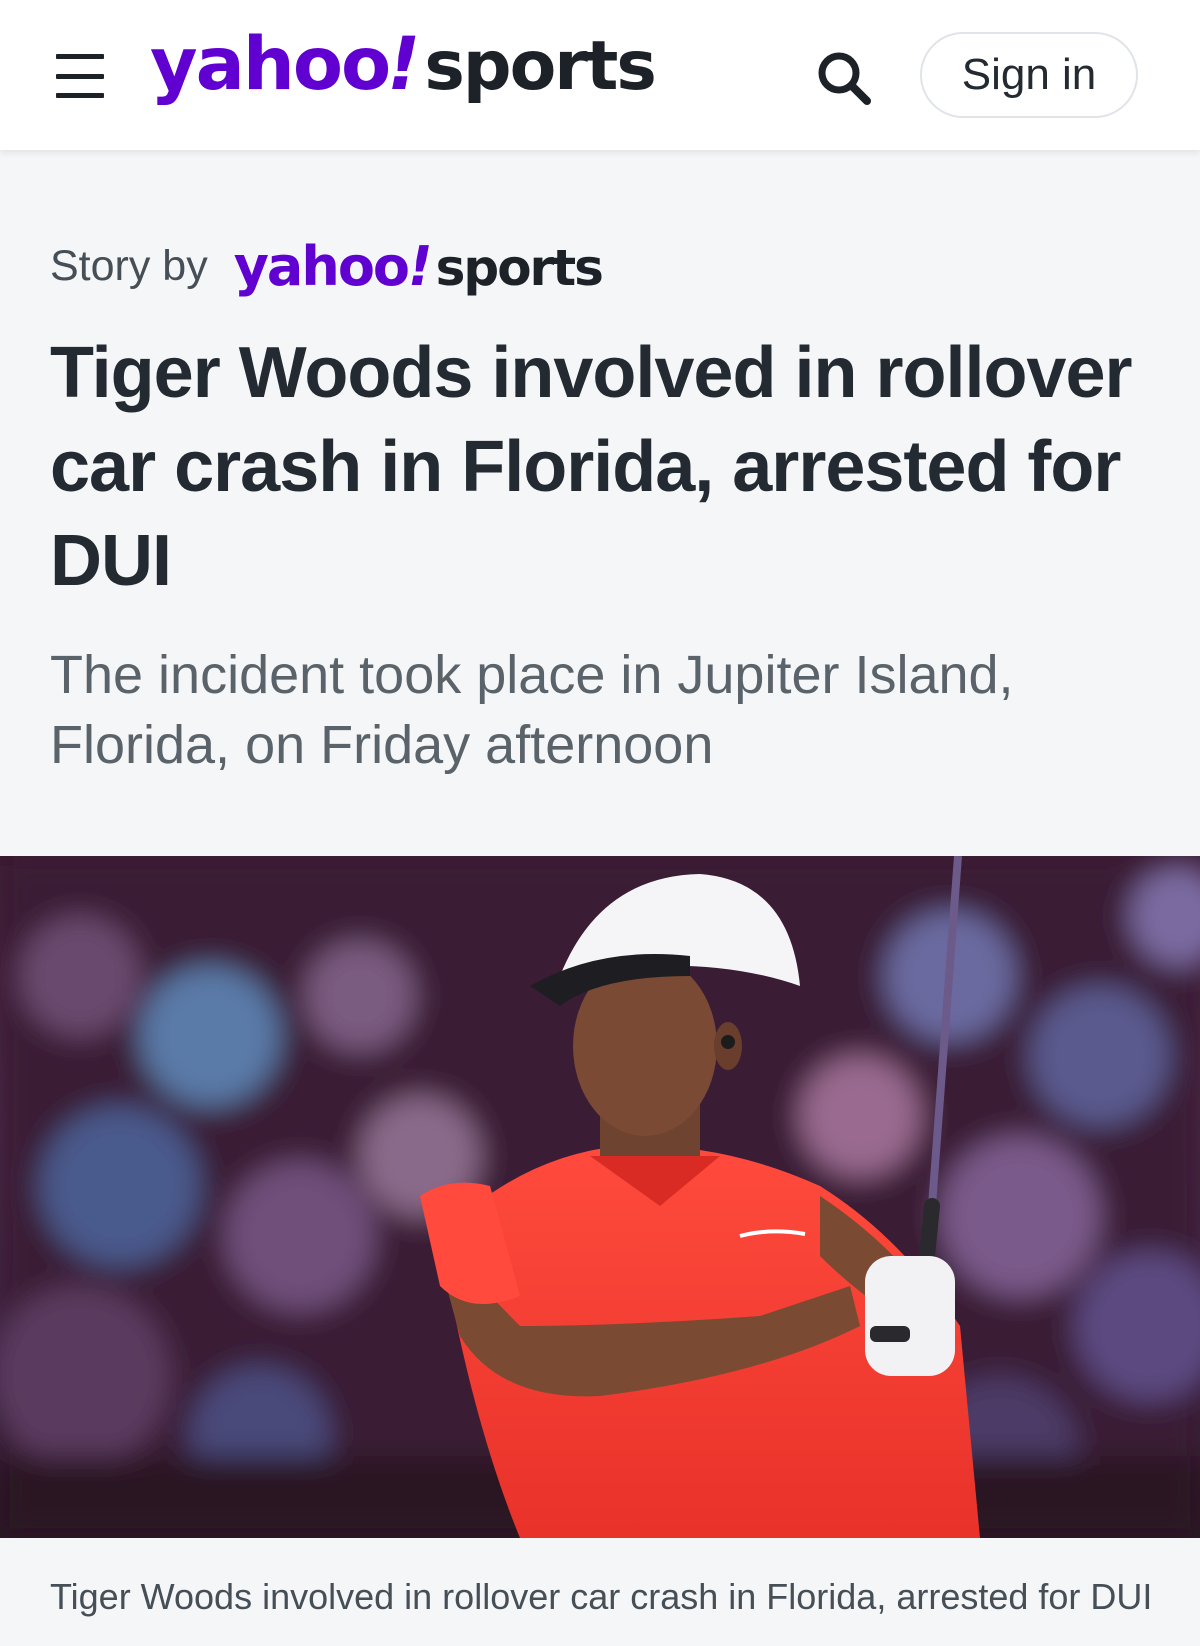 The width and height of the screenshot is (1200, 1646). What do you see at coordinates (404, 64) in the screenshot?
I see `logo-bang-text: !` at bounding box center [404, 64].